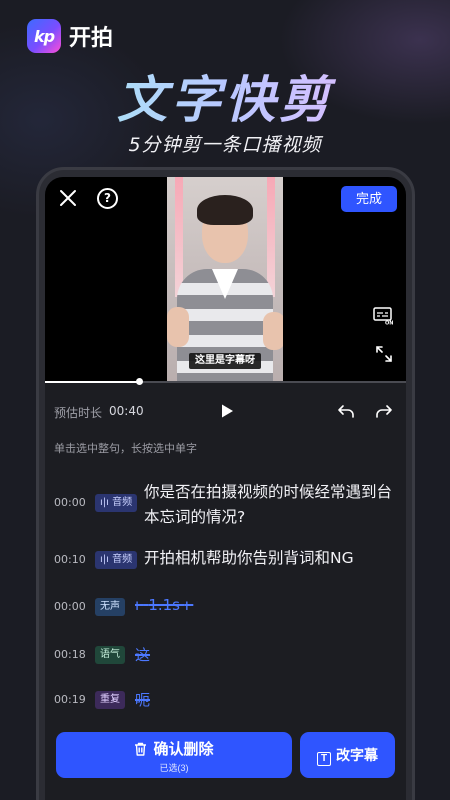 The width and height of the screenshot is (450, 800). I want to click on text-box-icon: T, so click(324, 759).